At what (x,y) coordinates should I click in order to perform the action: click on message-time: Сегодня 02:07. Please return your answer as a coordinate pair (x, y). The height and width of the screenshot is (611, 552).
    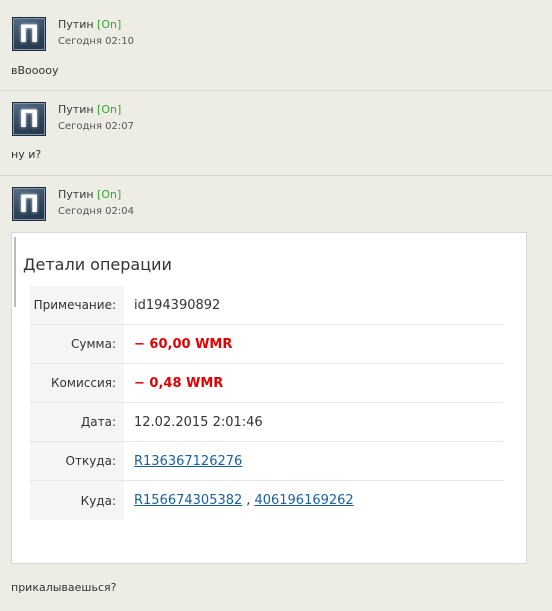
    Looking at the image, I should click on (96, 126).